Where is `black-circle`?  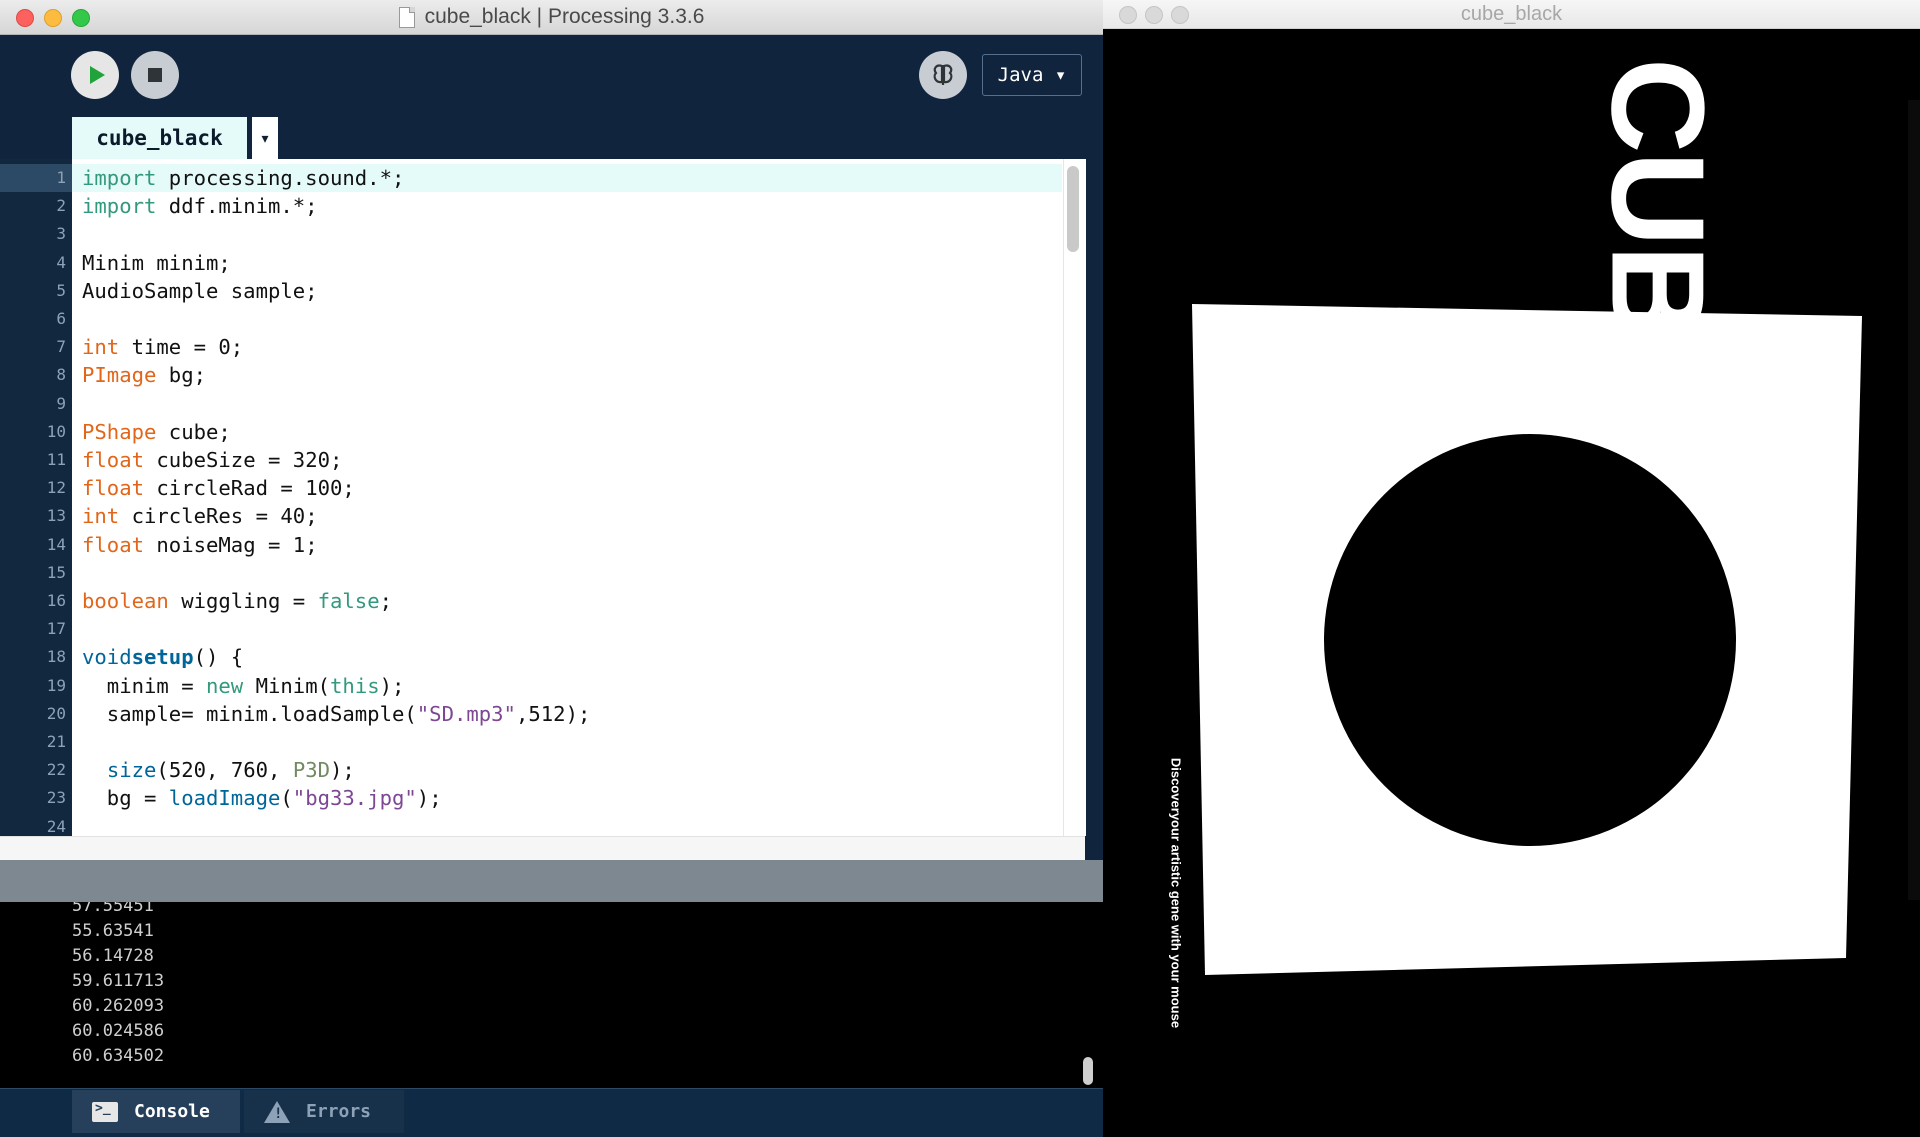
black-circle is located at coordinates (1530, 640).